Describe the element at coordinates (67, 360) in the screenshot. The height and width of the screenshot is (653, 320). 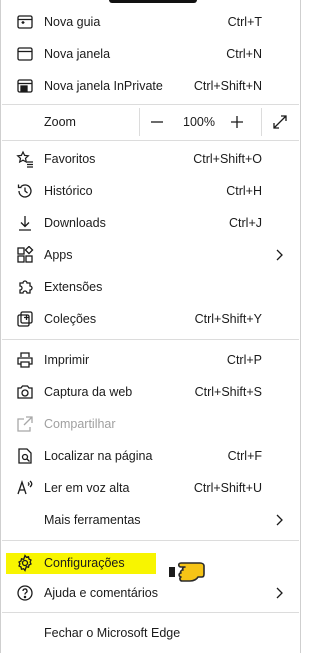
I see `menu-item-label: Imprimir` at that location.